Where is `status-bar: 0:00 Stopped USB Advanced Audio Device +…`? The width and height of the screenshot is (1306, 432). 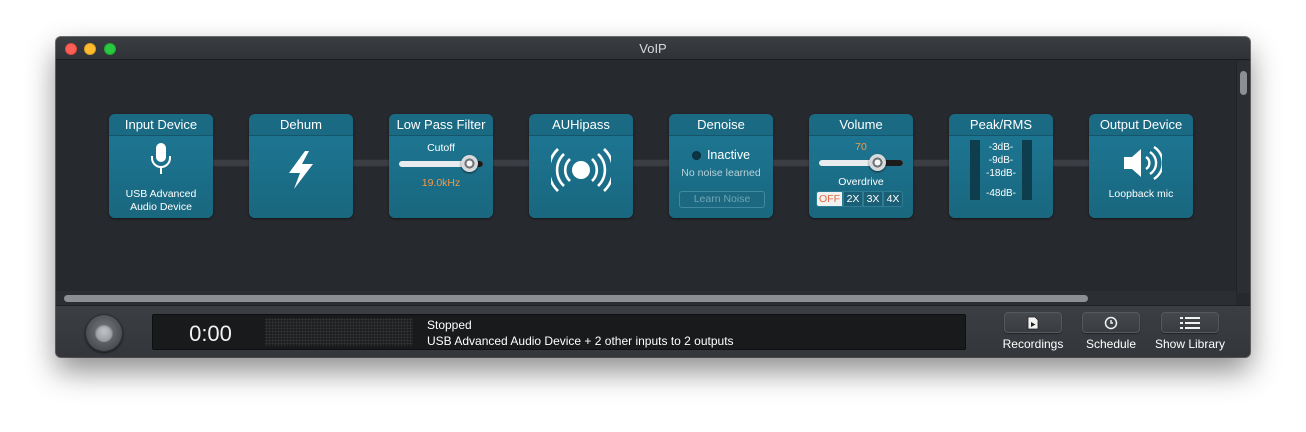
status-bar: 0:00 Stopped USB Advanced Audio Device +… is located at coordinates (653, 331).